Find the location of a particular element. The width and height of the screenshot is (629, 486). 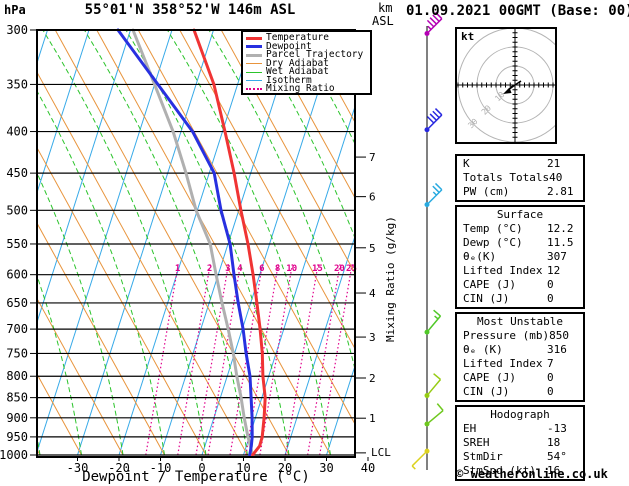

mixing-ratio-line is located at coordinates (276, 358).